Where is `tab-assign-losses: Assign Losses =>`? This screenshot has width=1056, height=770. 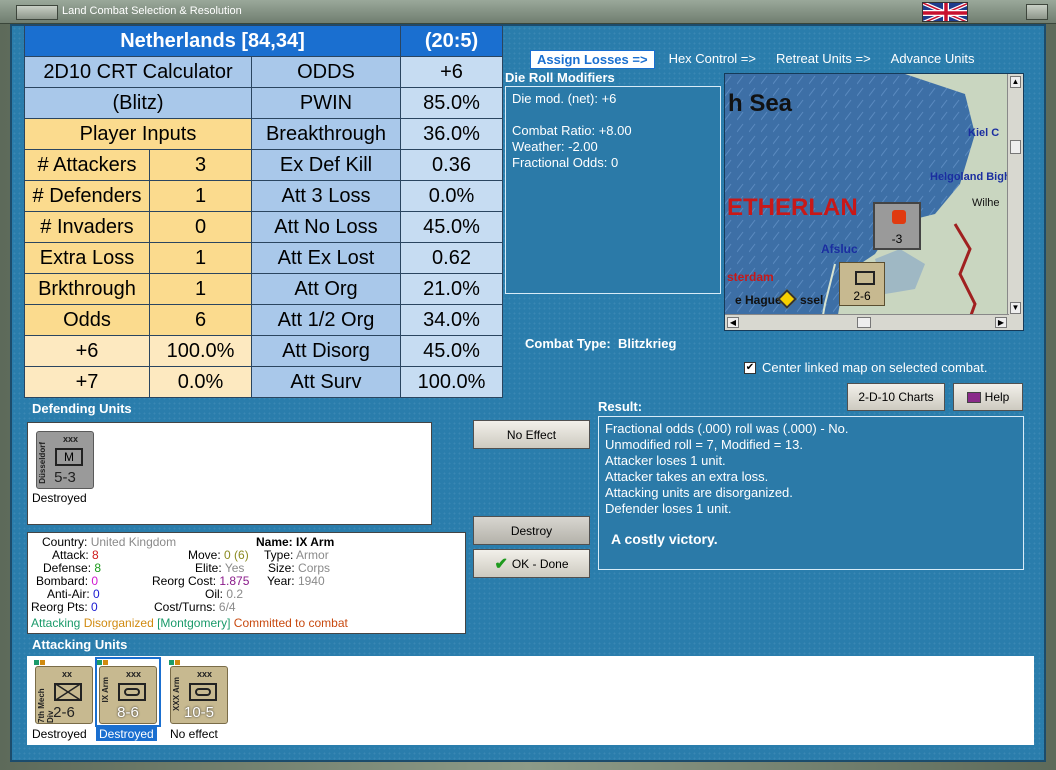
tab-assign-losses: Assign Losses => is located at coordinates (592, 59).